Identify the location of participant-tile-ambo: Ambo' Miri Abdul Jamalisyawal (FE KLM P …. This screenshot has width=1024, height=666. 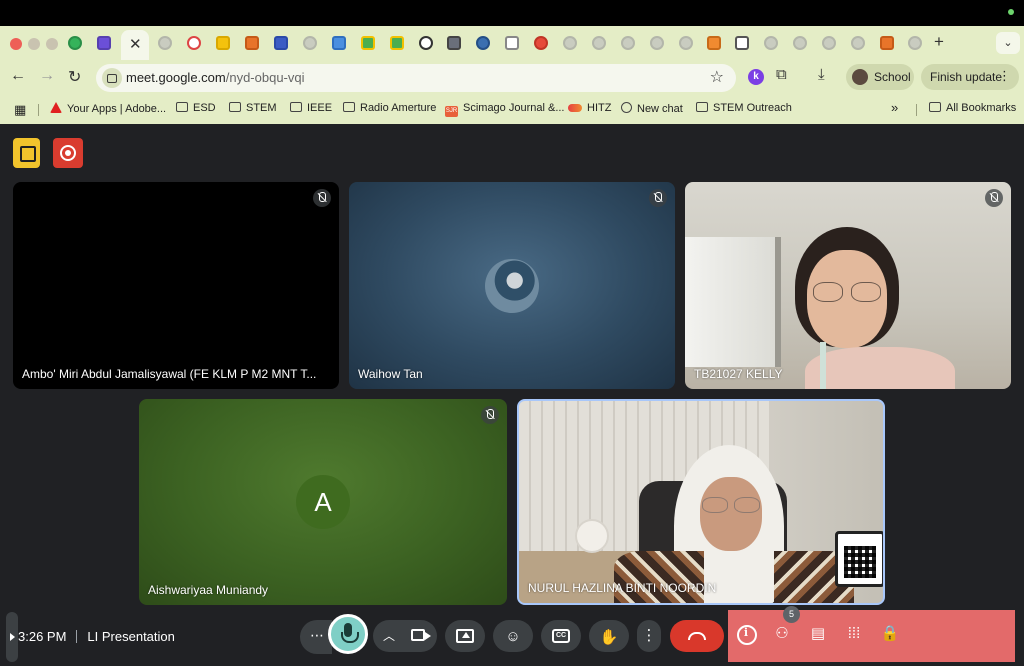
(176, 285).